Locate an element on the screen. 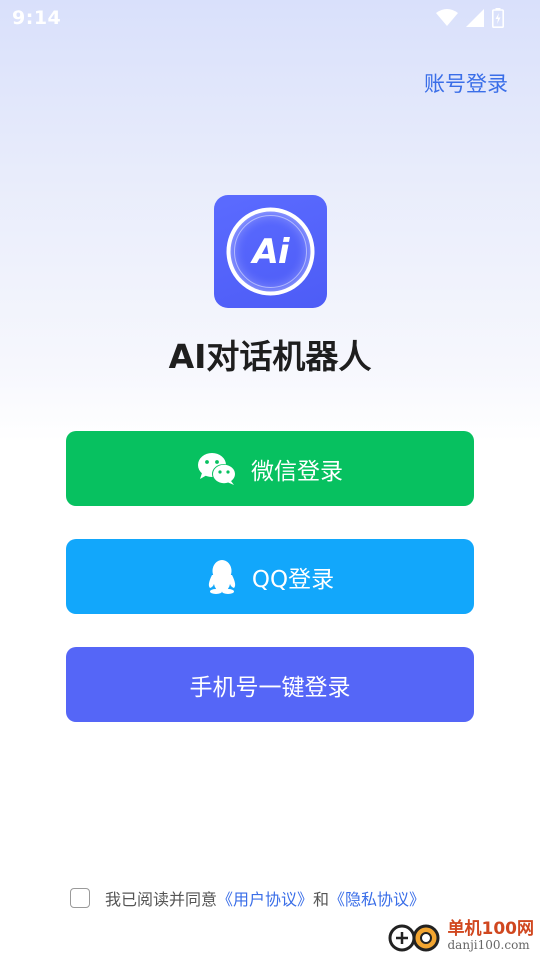 This screenshot has height=960, width=540. status-time: 9:14 is located at coordinates (37, 18).